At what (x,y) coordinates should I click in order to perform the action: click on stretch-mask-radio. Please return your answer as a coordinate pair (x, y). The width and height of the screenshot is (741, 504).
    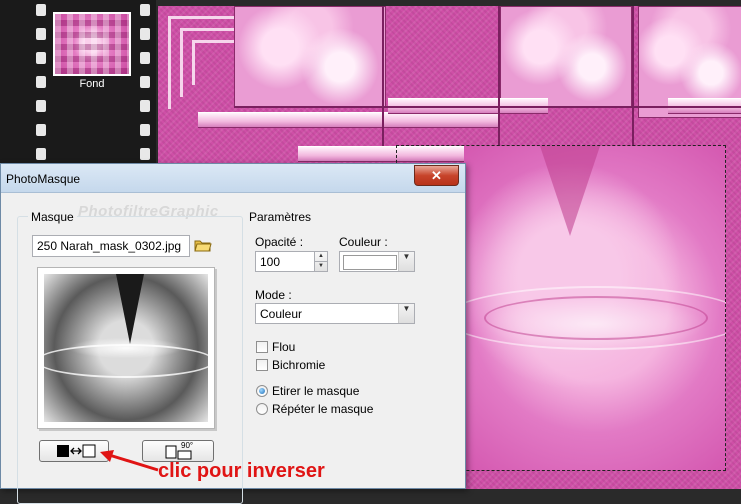
    Looking at the image, I should click on (262, 391).